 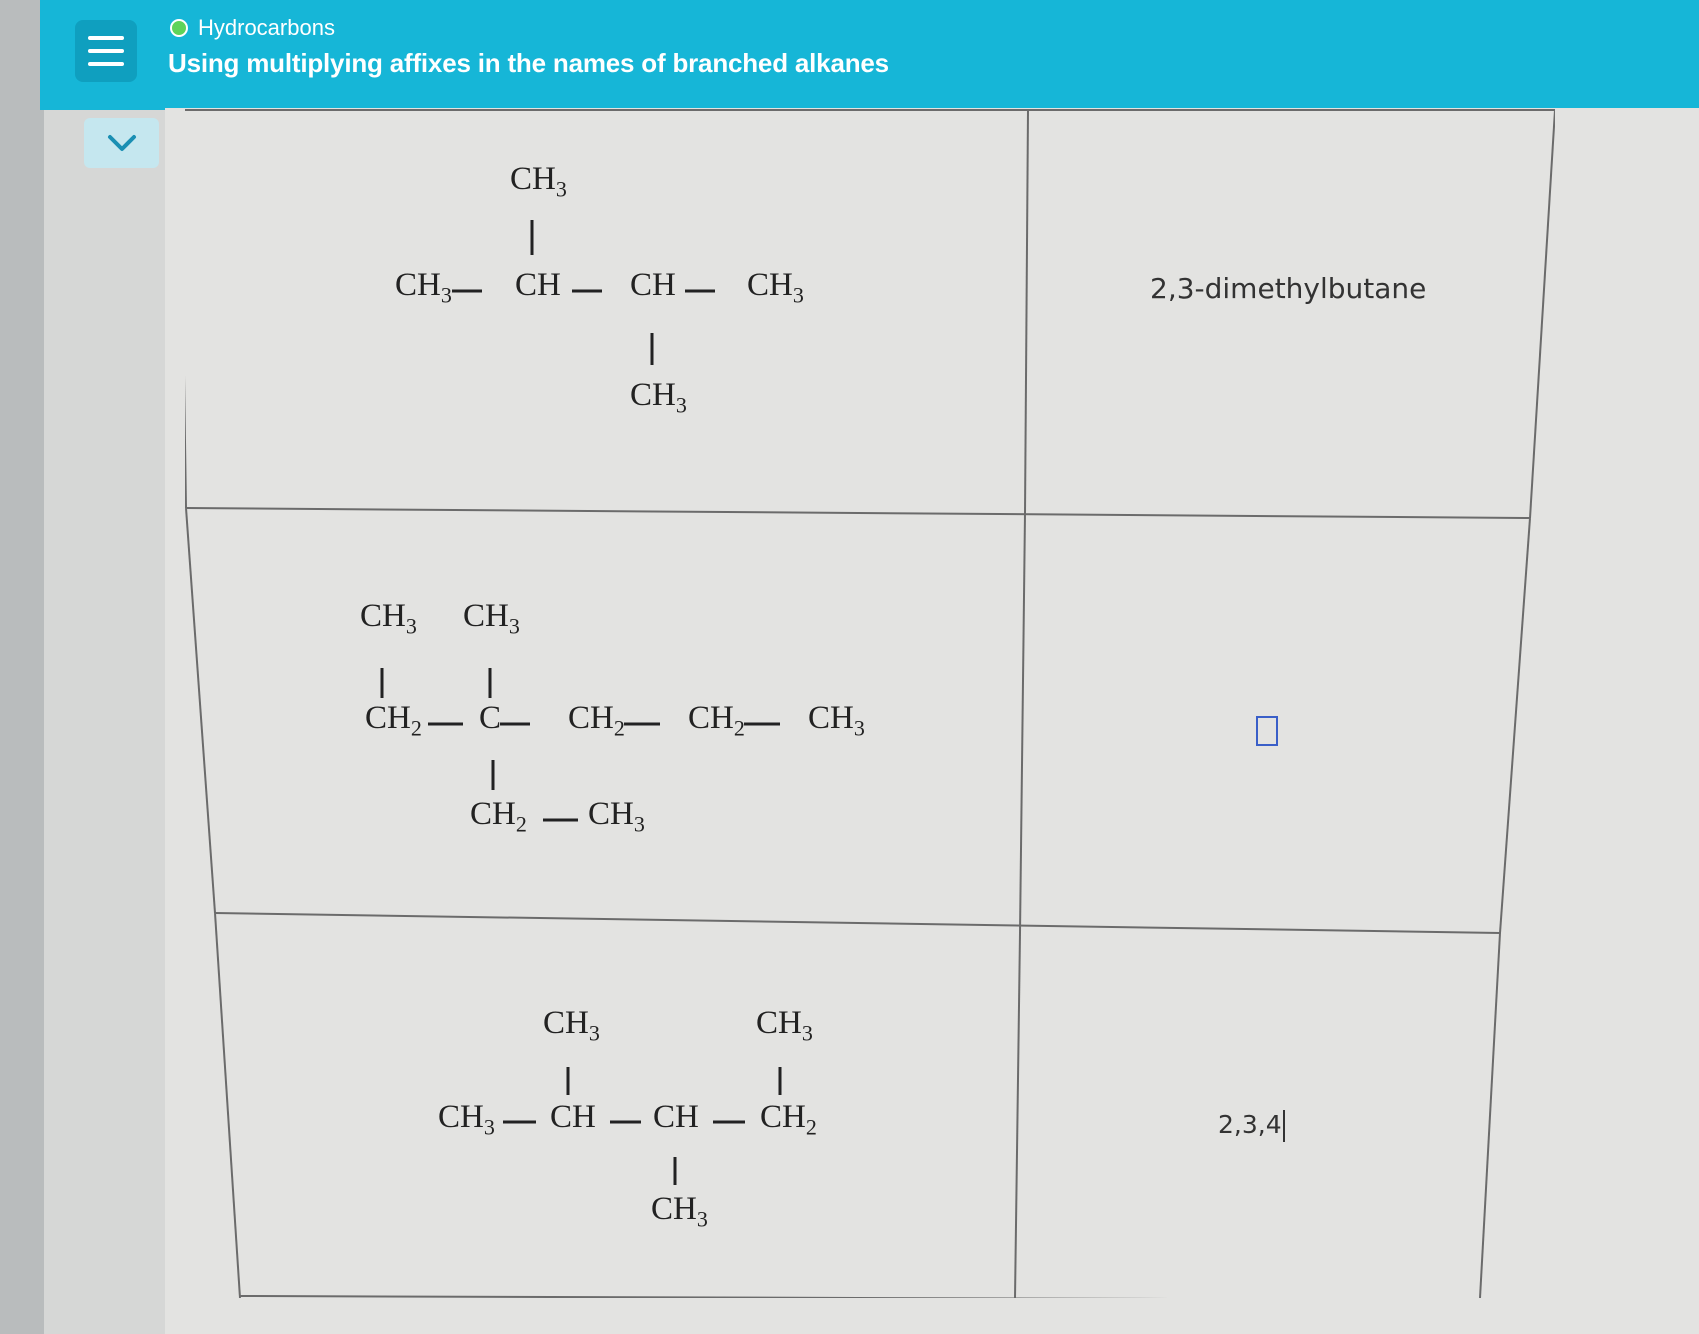 I want to click on group-ch-1: CH, so click(x=538, y=285).